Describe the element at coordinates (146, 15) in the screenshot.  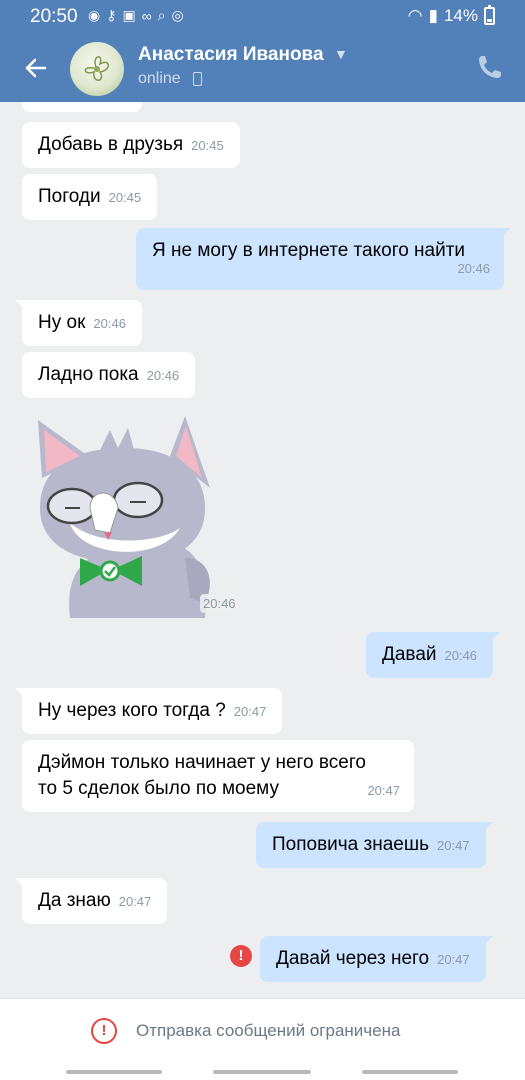
I see `link-icon: ∞` at that location.